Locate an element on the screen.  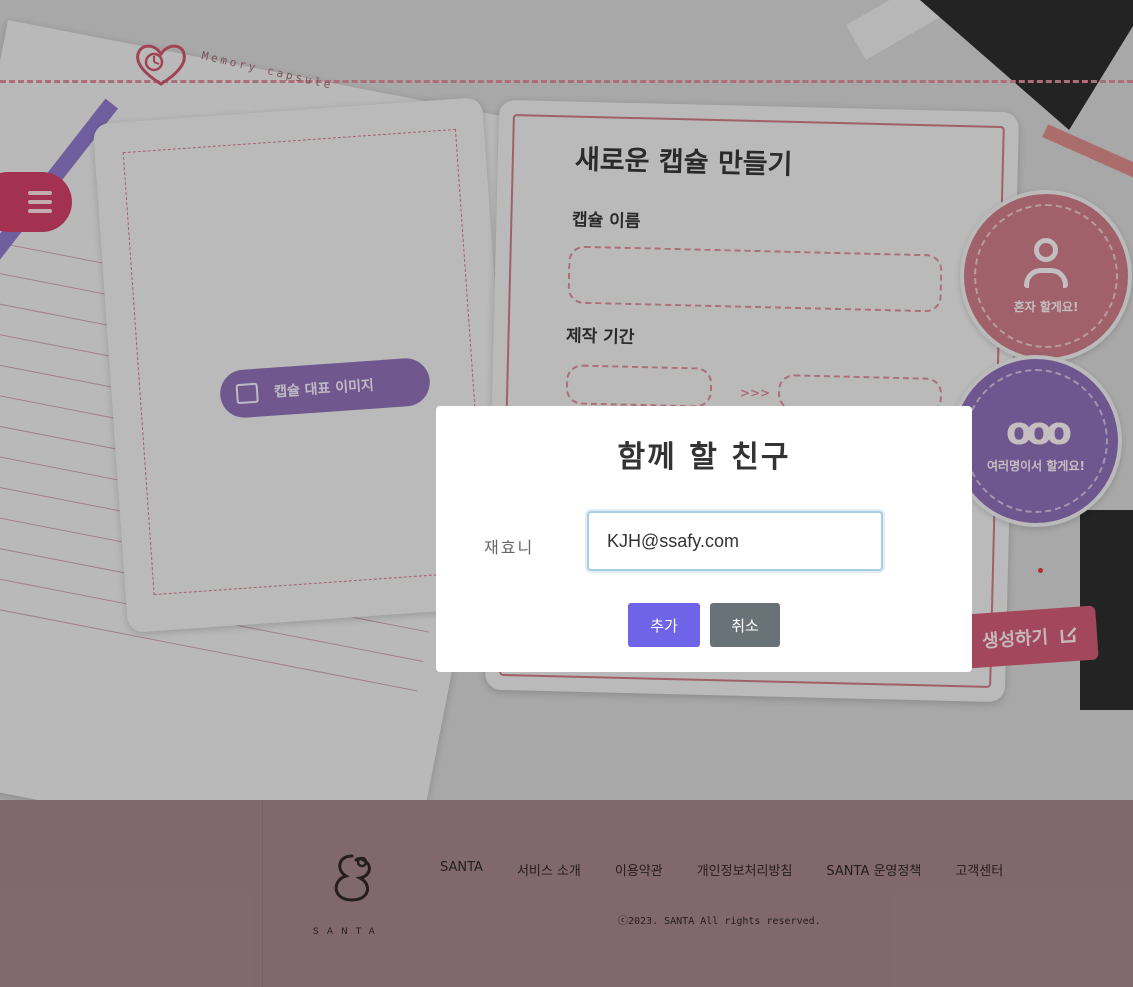
email-input is located at coordinates (735, 541).